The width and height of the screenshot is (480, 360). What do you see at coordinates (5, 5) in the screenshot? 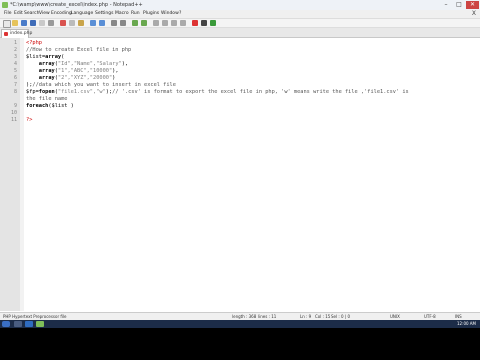
I see `notepadpp-icon` at bounding box center [5, 5].